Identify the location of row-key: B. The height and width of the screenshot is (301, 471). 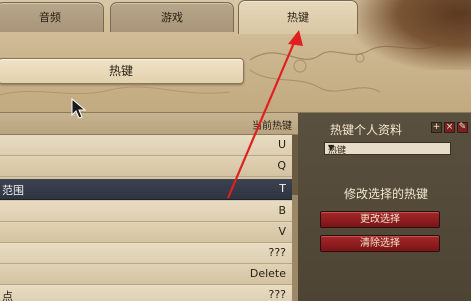
(282, 210).